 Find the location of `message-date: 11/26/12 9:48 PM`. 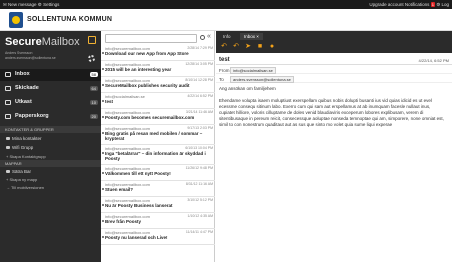

message-date: 11/26/12 9:48 PM is located at coordinates (199, 168).